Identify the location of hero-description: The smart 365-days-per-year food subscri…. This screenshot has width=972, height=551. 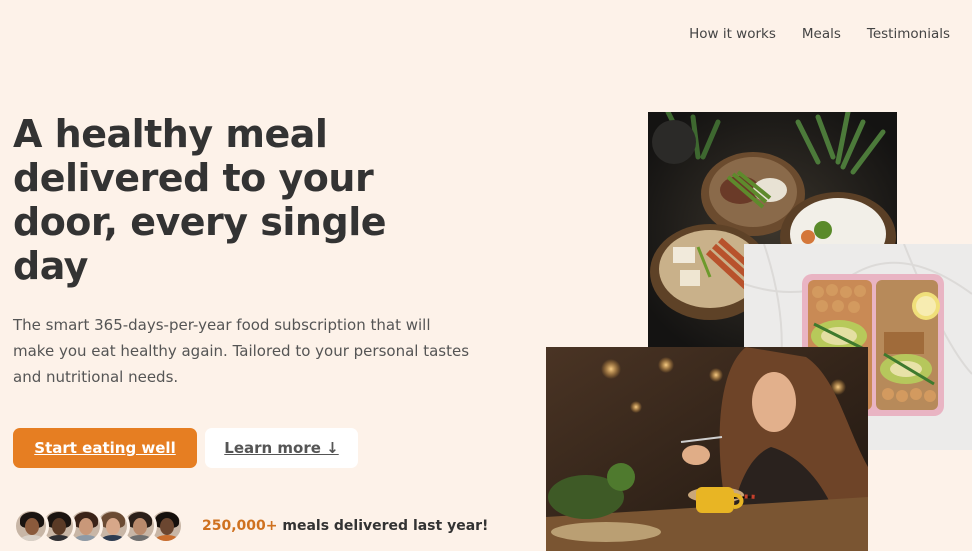
(241, 351).